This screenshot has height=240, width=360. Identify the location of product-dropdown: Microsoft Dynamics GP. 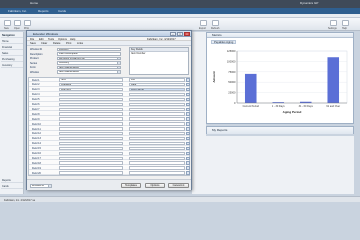
(89, 58).